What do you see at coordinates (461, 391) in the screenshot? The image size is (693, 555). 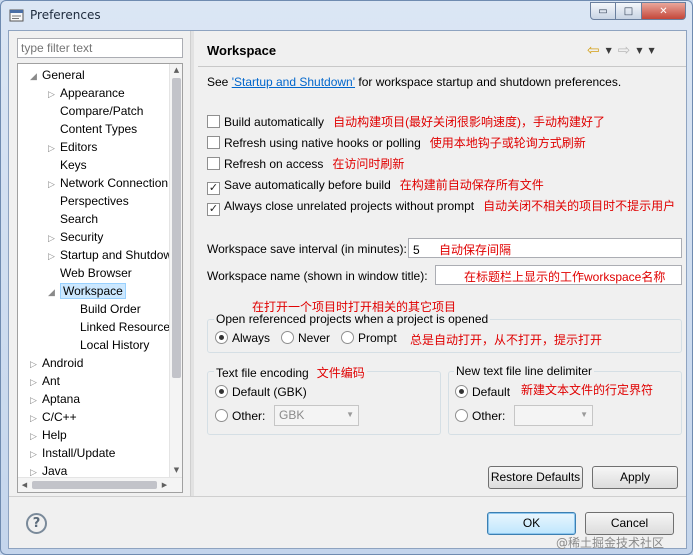 I see `delimiter-default-radio` at bounding box center [461, 391].